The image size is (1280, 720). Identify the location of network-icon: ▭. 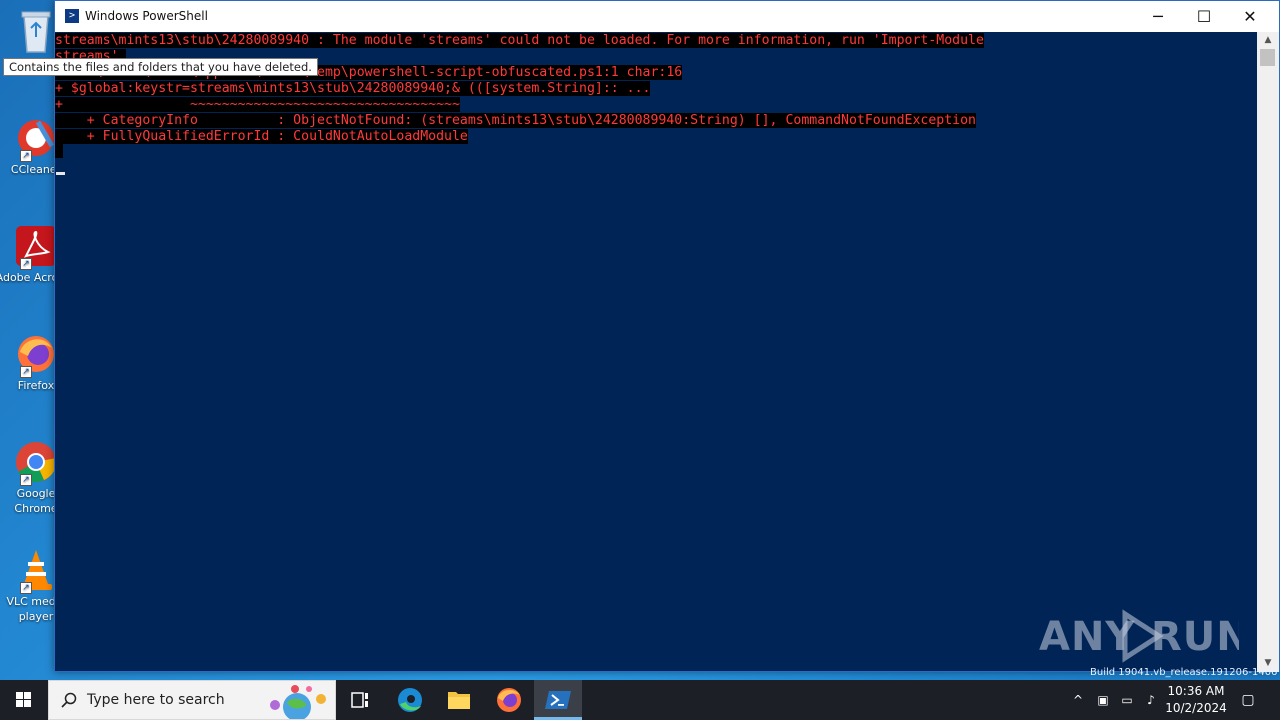
(1127, 700).